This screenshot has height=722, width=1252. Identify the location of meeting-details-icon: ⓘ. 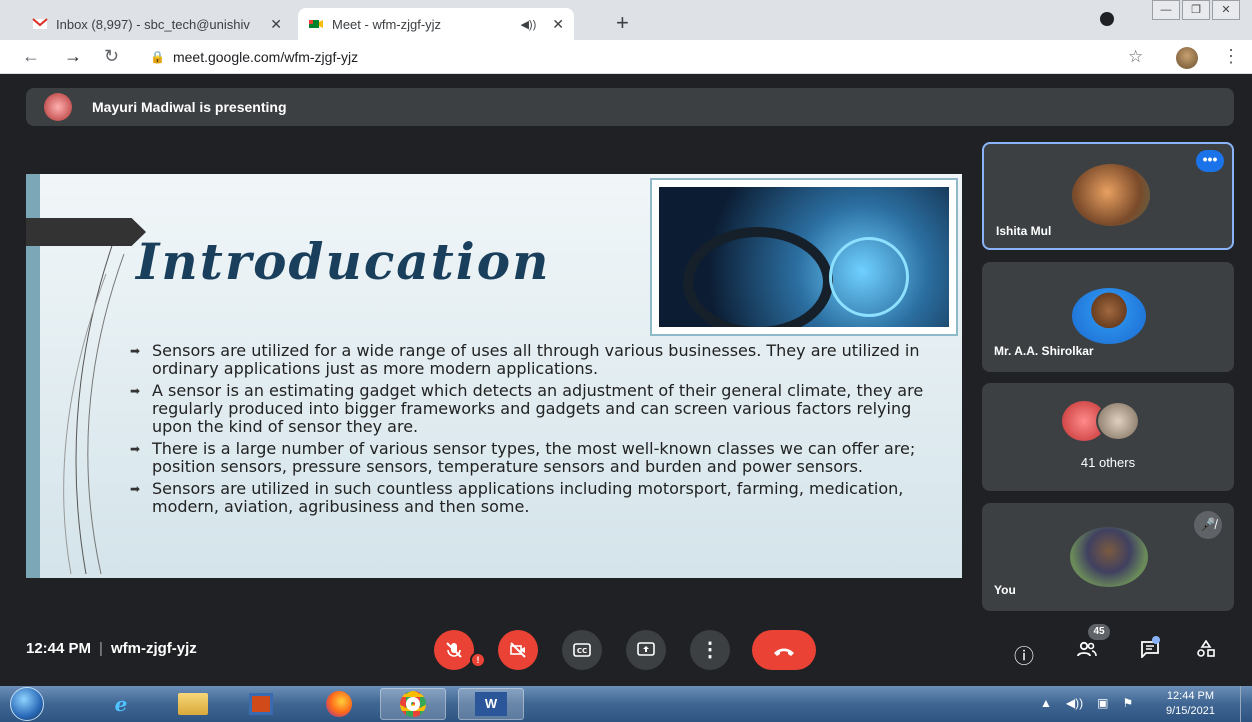
(1024, 654).